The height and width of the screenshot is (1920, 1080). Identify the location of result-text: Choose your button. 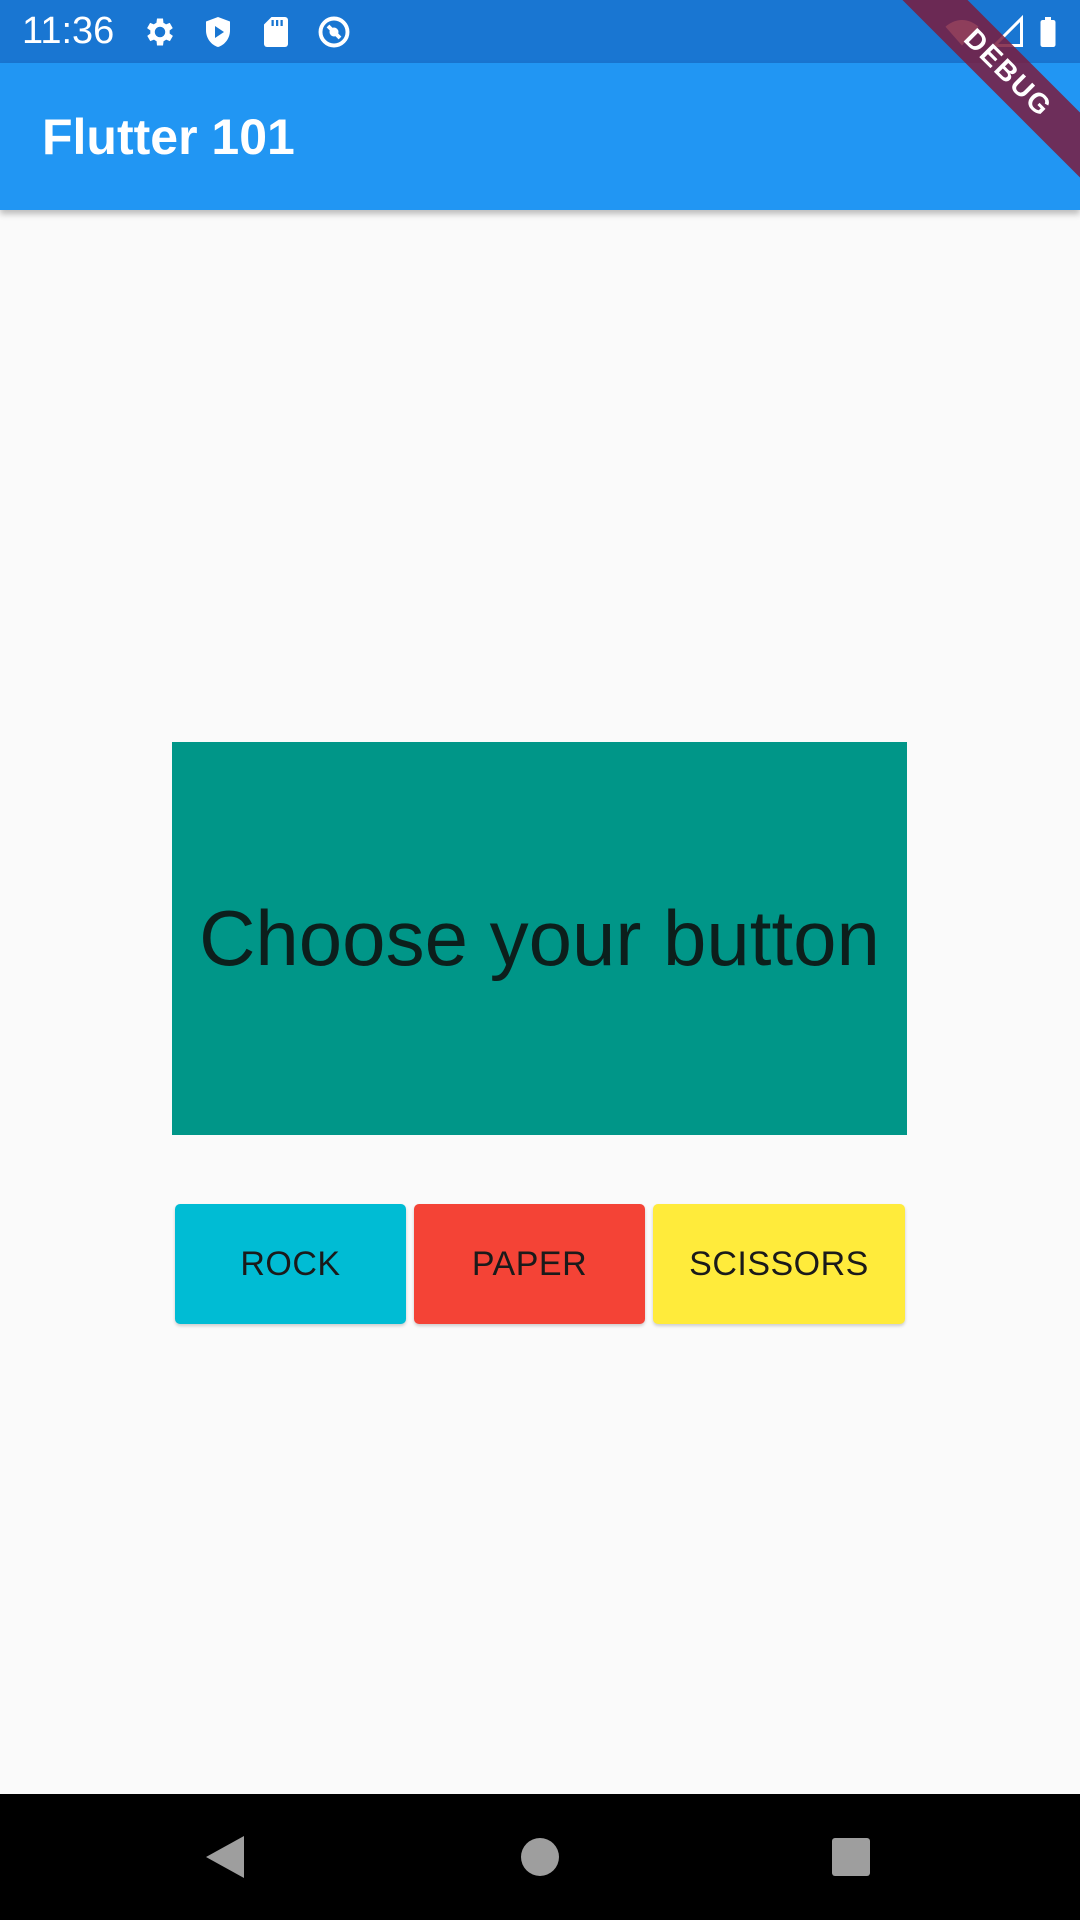
(539, 938).